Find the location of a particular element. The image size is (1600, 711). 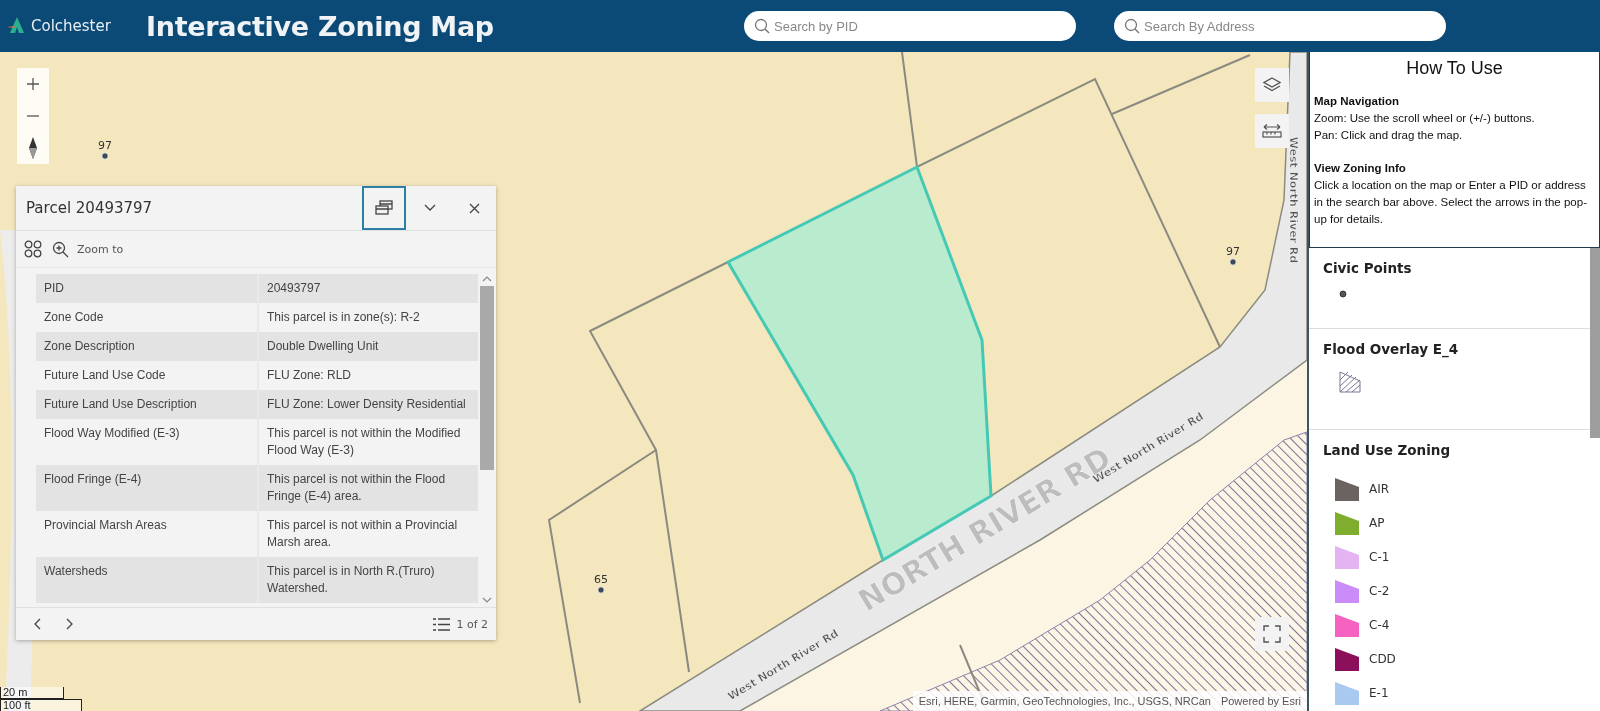

popup-title: Parcel 20493797 is located at coordinates (90, 208).